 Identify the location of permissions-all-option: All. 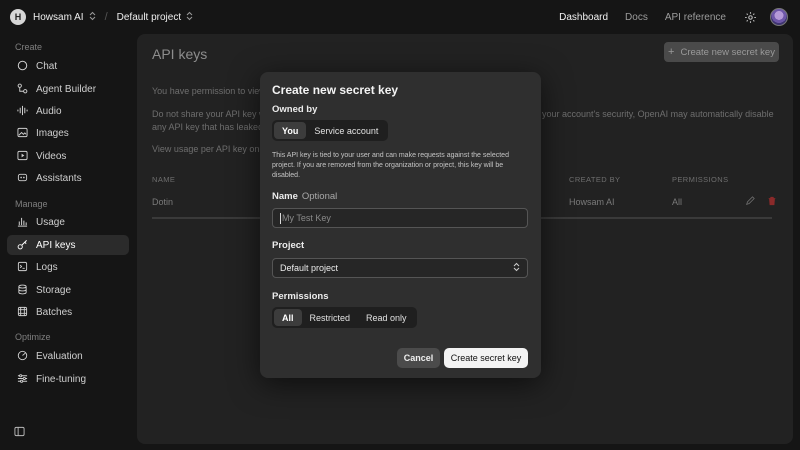
(288, 317).